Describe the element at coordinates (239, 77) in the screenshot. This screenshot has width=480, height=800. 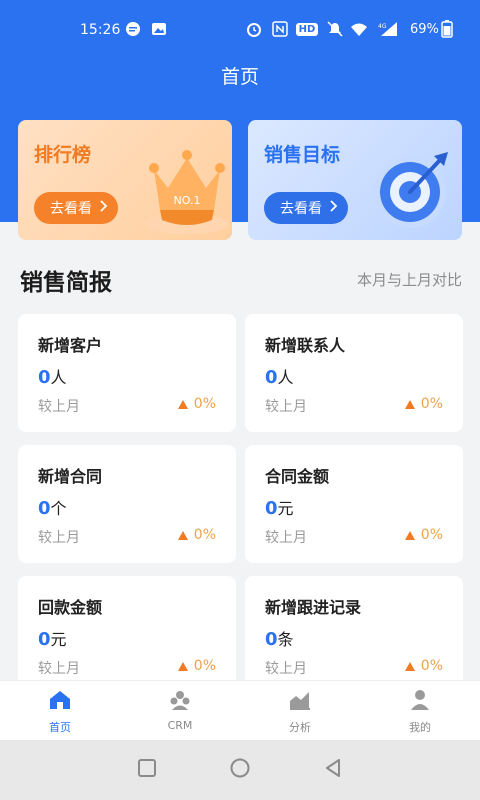
I see `page-title: 首页` at that location.